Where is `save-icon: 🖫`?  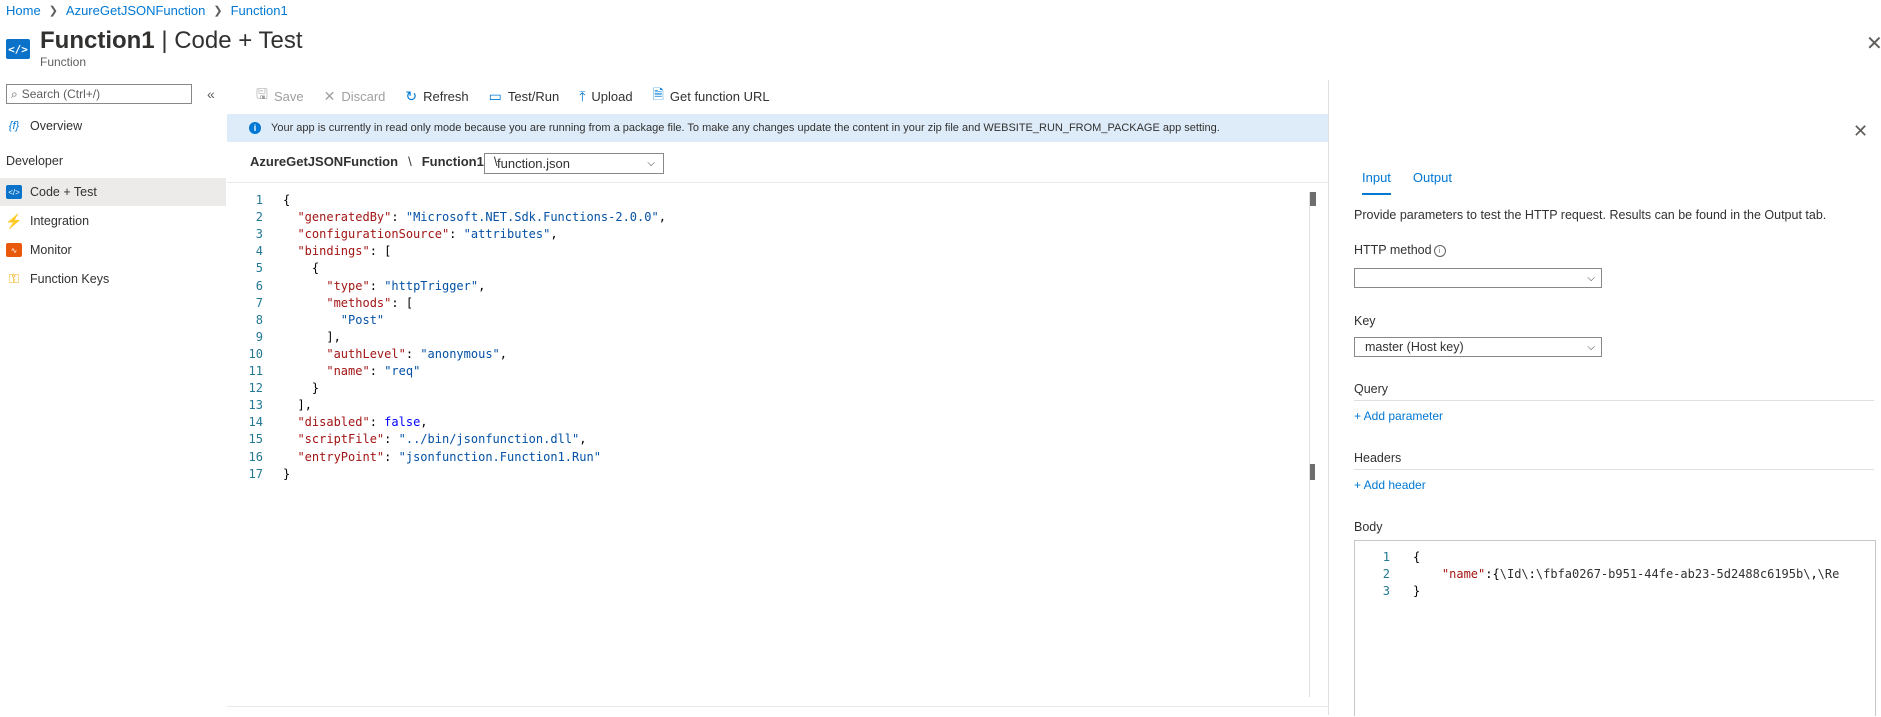 save-icon: 🖫 is located at coordinates (262, 94).